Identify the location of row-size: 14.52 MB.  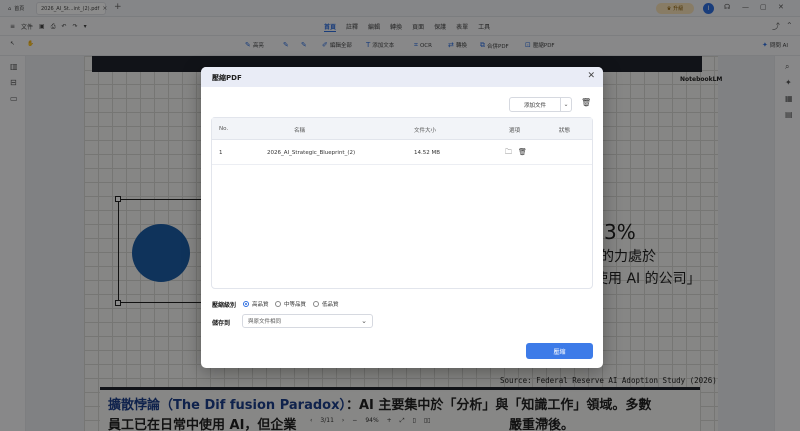
(427, 153).